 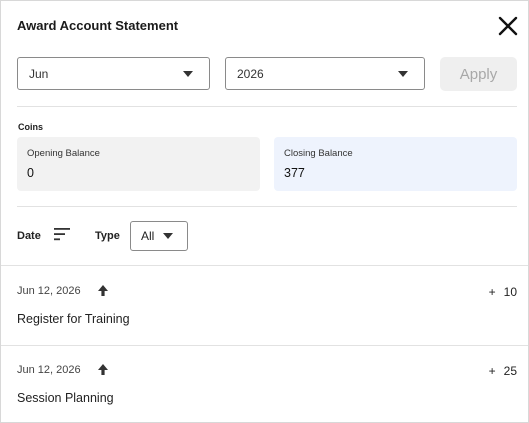 I want to click on closing-balance-card: Closing Balance 377, so click(x=395, y=164).